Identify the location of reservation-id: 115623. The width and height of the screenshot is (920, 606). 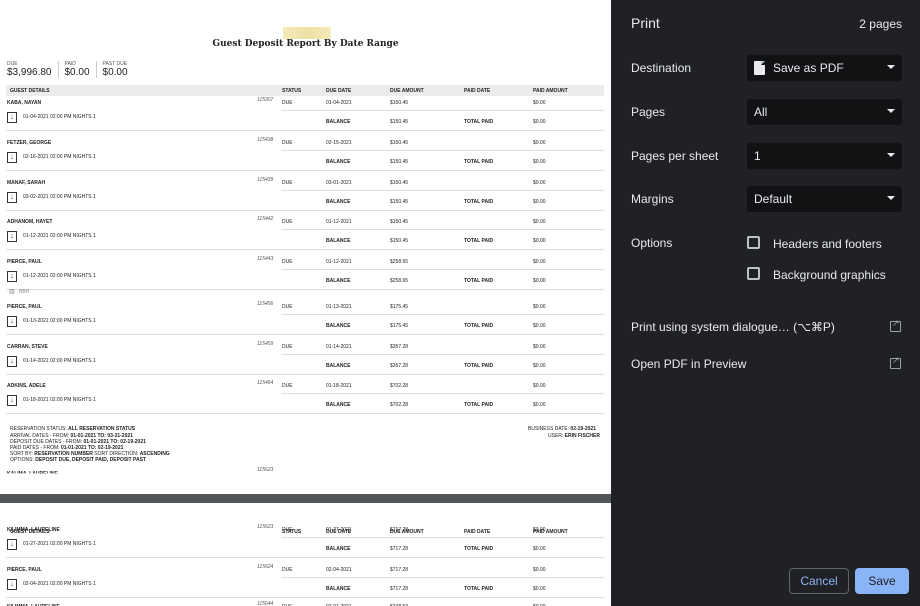
(265, 527).